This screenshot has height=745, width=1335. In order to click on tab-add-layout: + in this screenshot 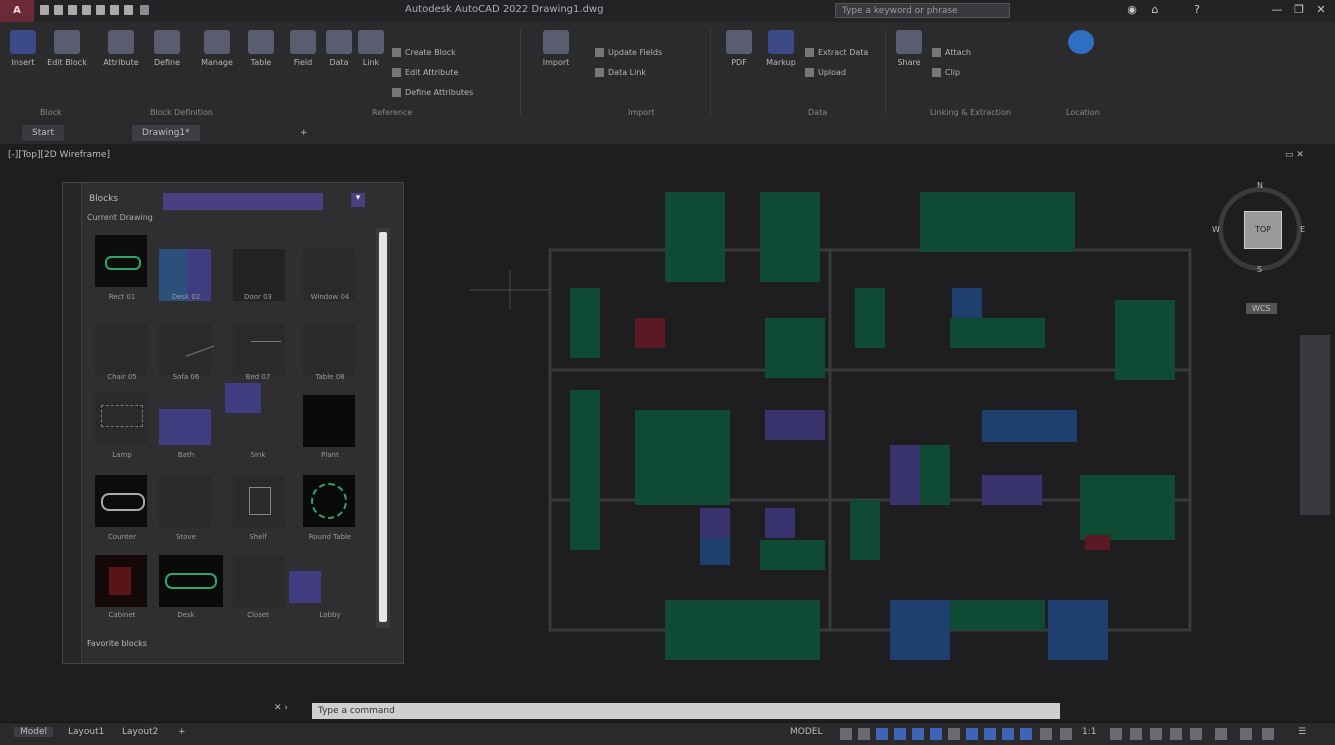, I will do `click(182, 732)`.